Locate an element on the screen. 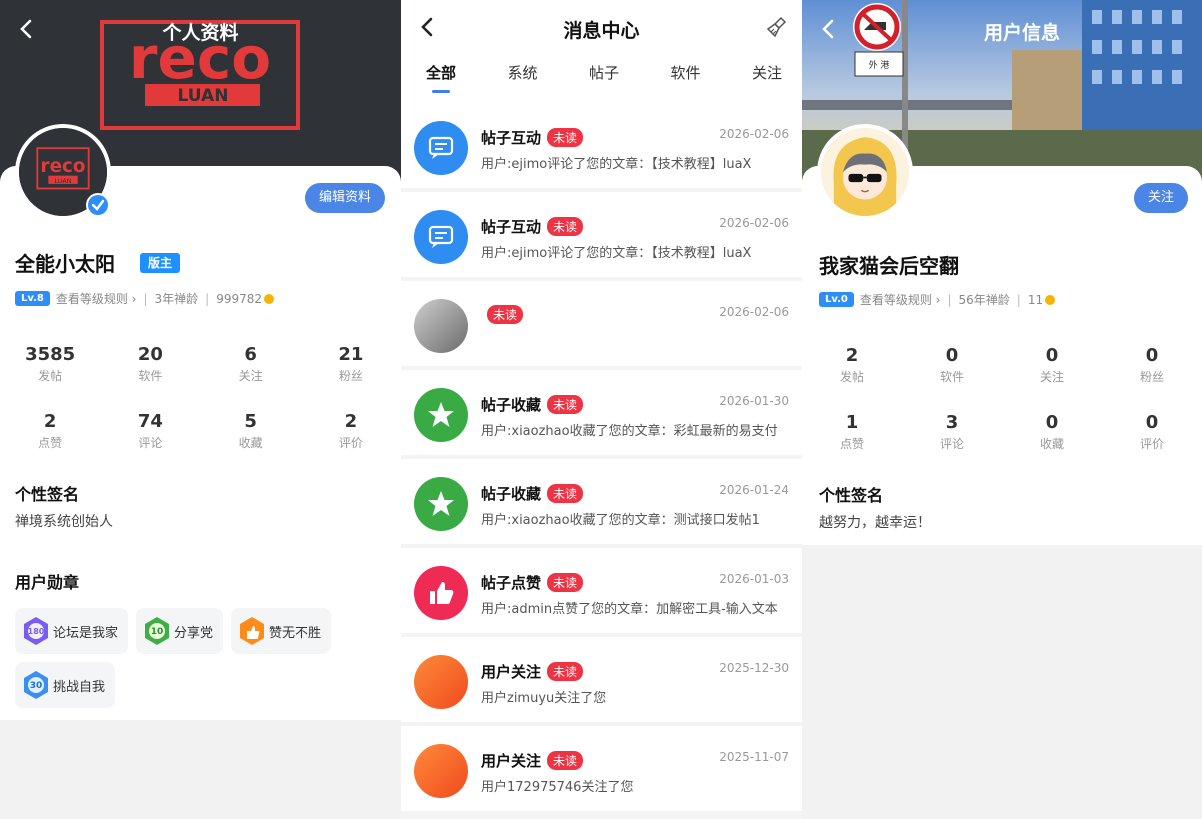  follow-button: 关注 is located at coordinates (1161, 198).